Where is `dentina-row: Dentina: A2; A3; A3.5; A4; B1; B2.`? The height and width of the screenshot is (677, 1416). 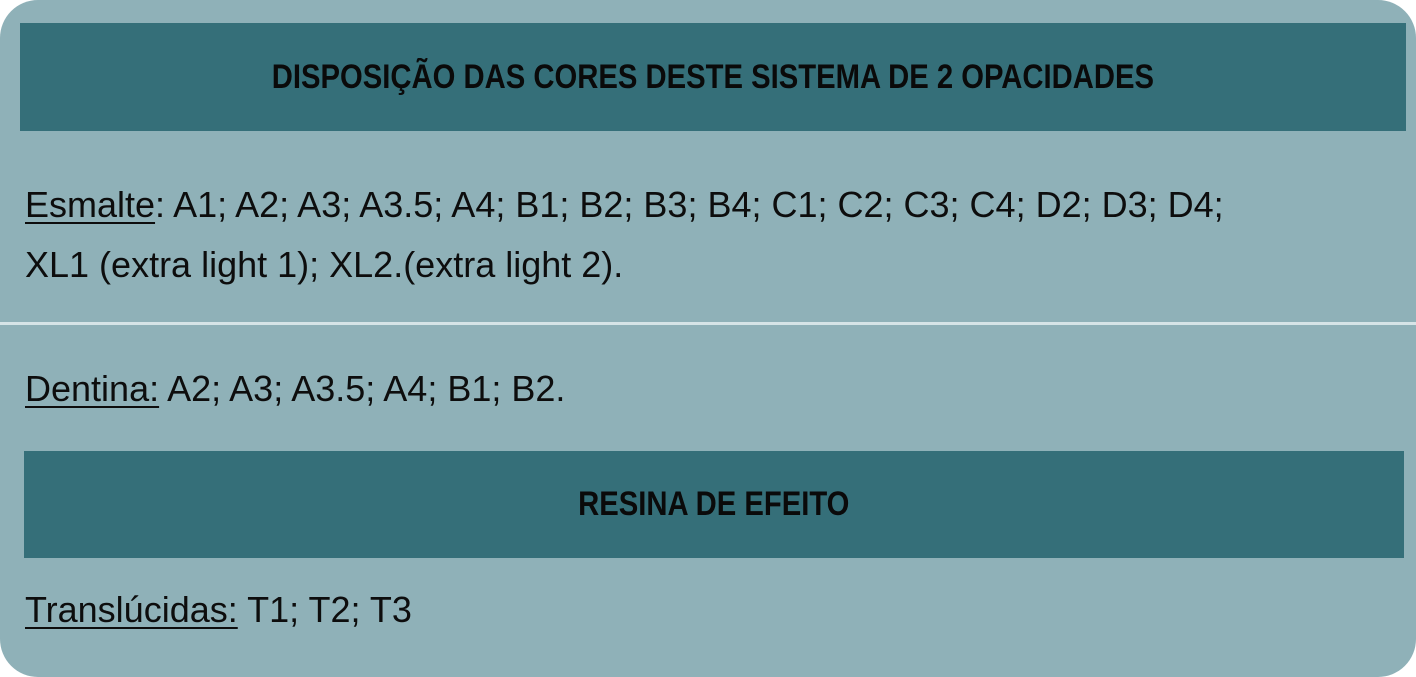
dentina-row: Dentina: A2; A3; A3.5; A4; B1; B2. is located at coordinates (710, 389).